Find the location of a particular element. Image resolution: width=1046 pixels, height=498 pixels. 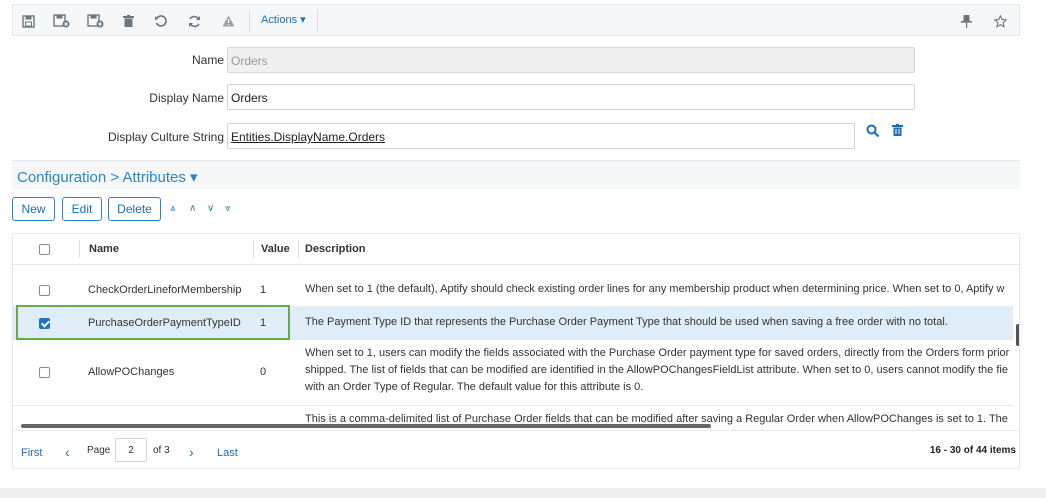

move-up-icon: ∧ is located at coordinates (192, 208).